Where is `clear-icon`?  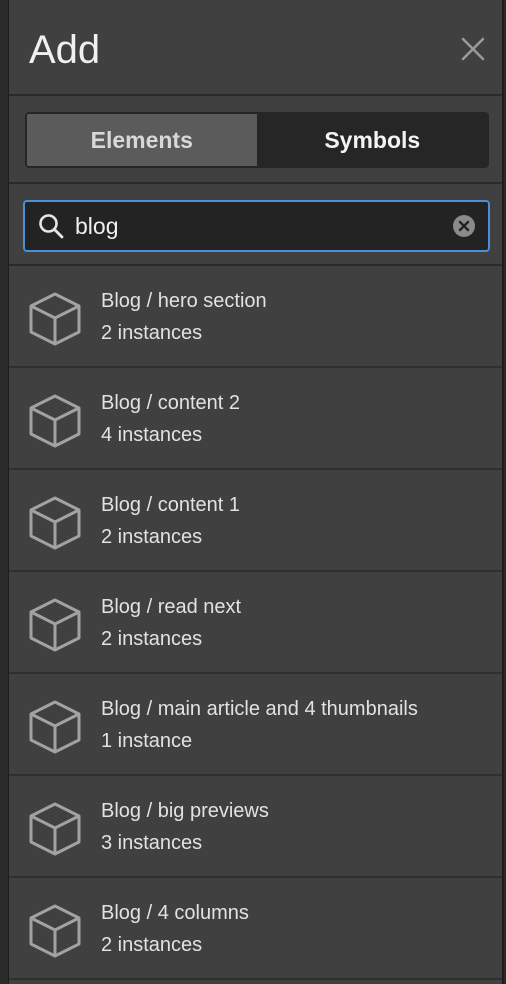
clear-icon is located at coordinates (464, 226).